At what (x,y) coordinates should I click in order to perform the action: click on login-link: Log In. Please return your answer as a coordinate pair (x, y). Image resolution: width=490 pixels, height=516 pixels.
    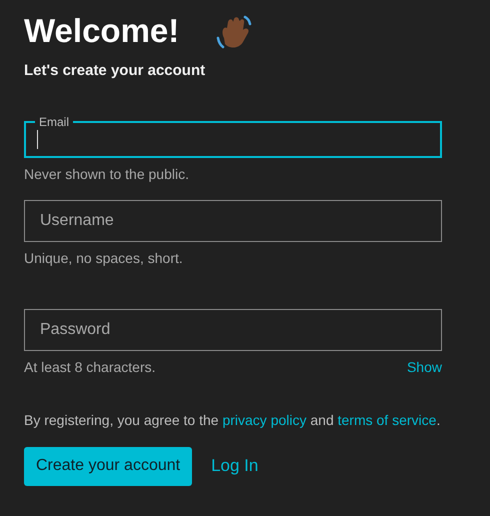
    Looking at the image, I should click on (234, 466).